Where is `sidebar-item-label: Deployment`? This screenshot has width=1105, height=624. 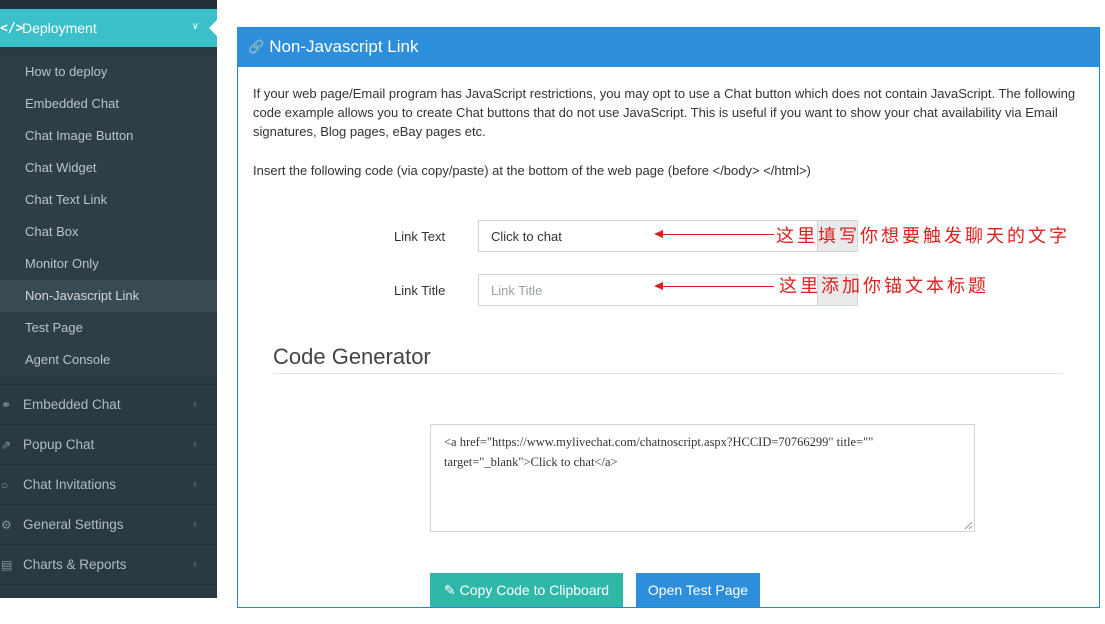
sidebar-item-label: Deployment is located at coordinates (59, 28).